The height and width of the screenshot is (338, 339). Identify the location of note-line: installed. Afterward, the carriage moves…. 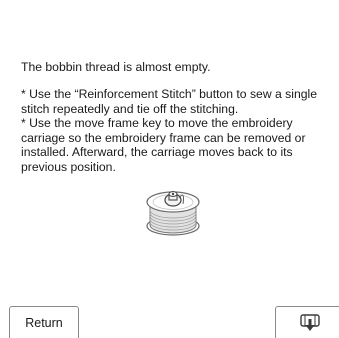
(157, 152).